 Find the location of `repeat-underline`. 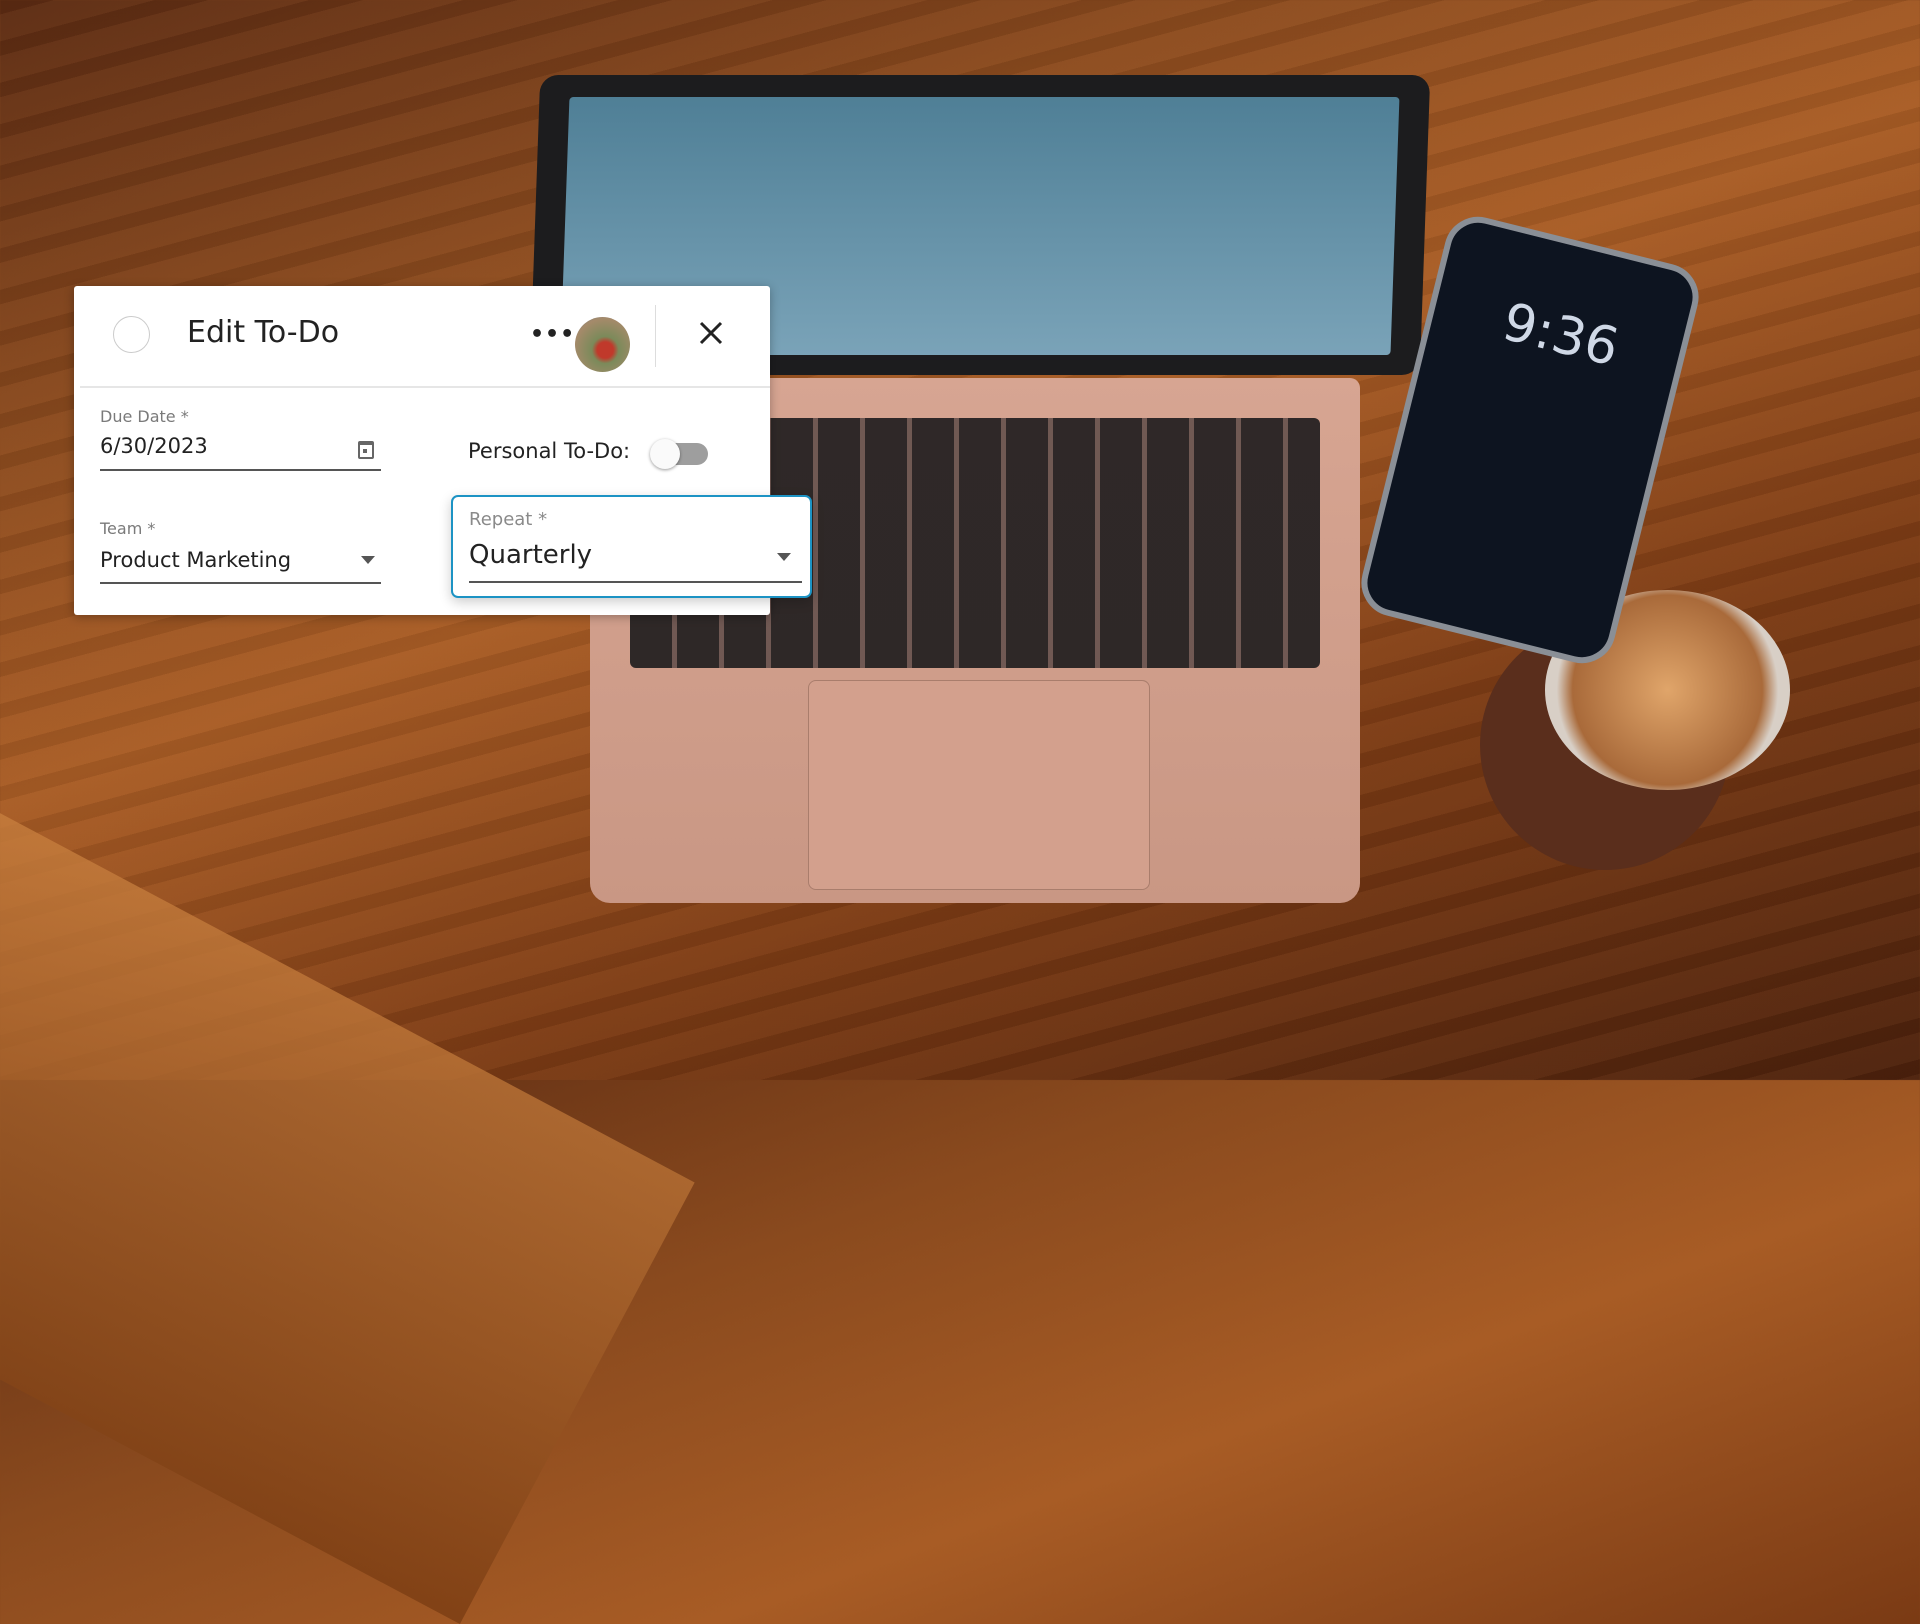

repeat-underline is located at coordinates (635, 582).